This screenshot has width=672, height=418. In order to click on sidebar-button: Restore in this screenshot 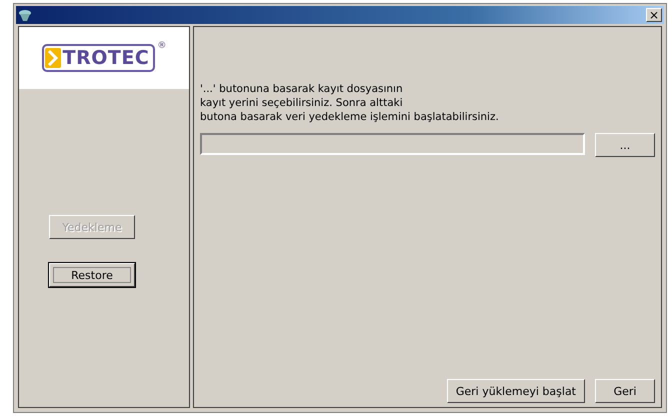, I will do `click(92, 275)`.